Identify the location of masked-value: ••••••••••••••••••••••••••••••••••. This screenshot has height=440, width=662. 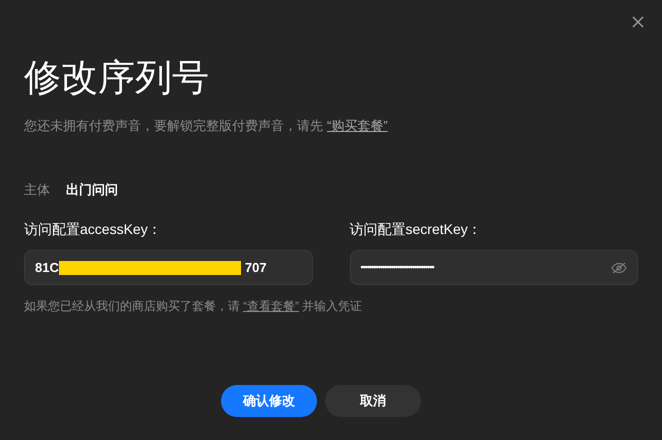
(398, 267).